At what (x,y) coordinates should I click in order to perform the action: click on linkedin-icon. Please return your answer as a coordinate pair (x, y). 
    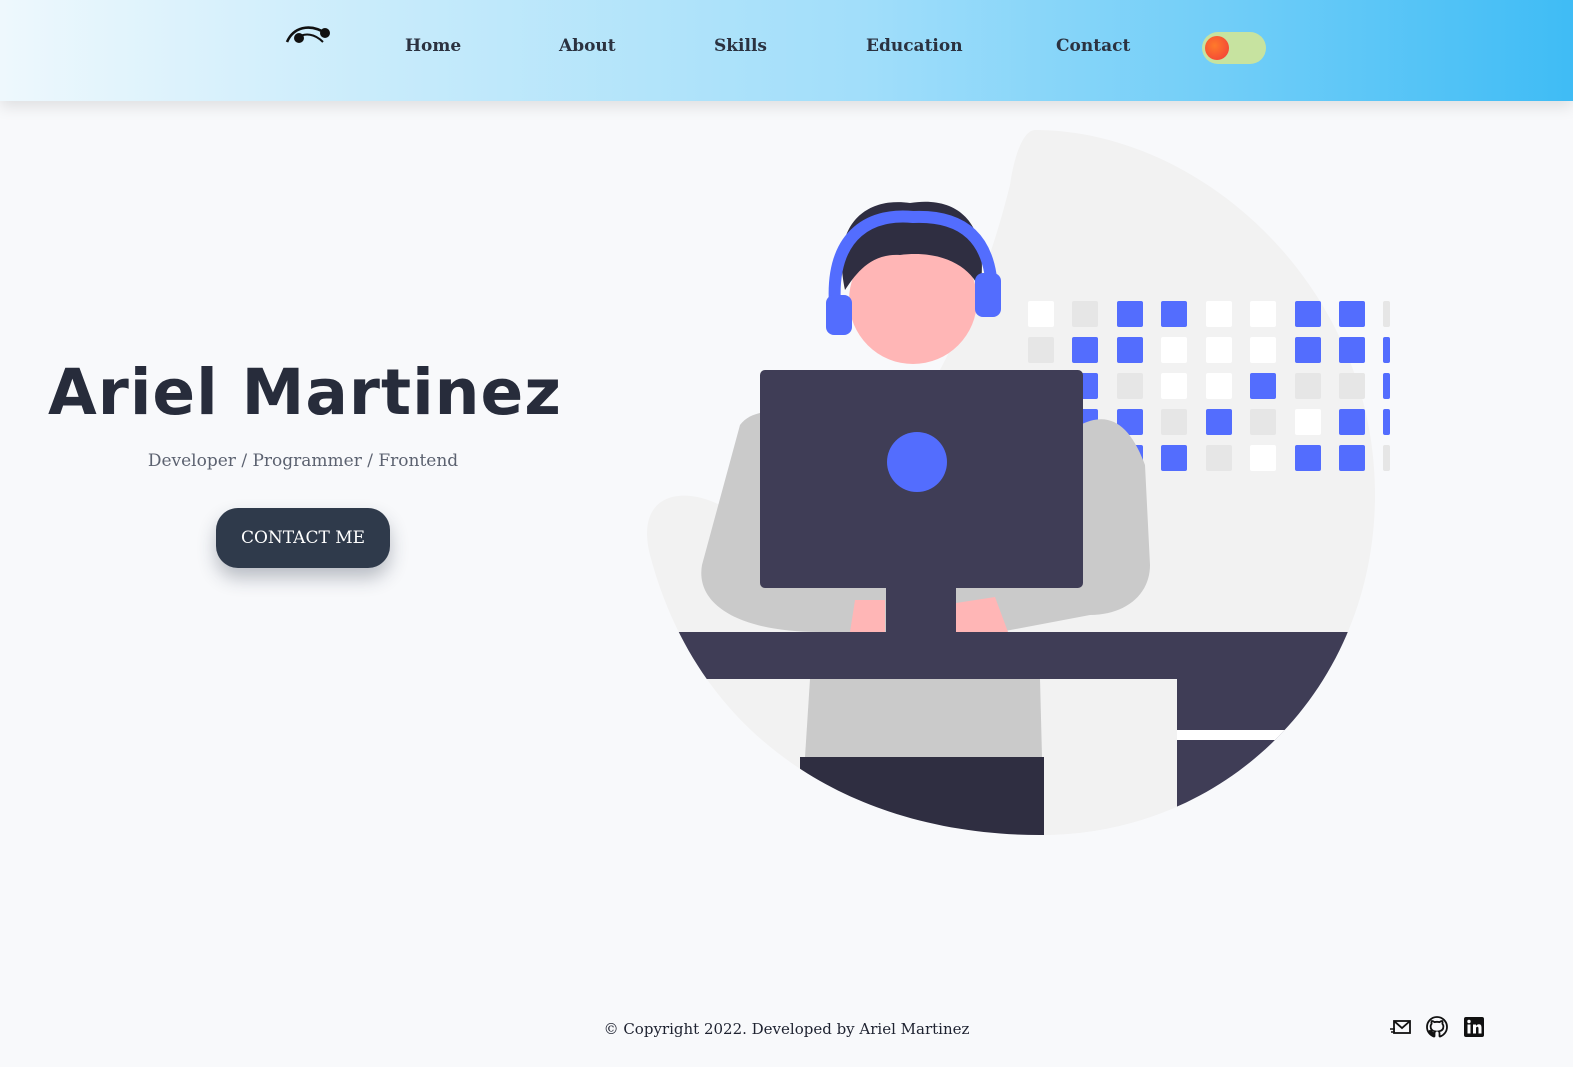
    Looking at the image, I should click on (1474, 1027).